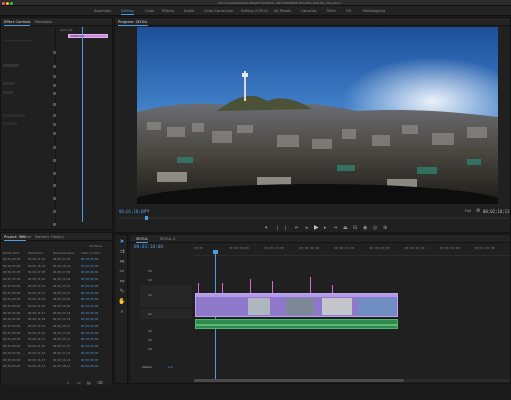 This screenshot has height=400, width=511. Describe the element at coordinates (166, 314) in the screenshot. I see `track-header-a1: A1` at that location.